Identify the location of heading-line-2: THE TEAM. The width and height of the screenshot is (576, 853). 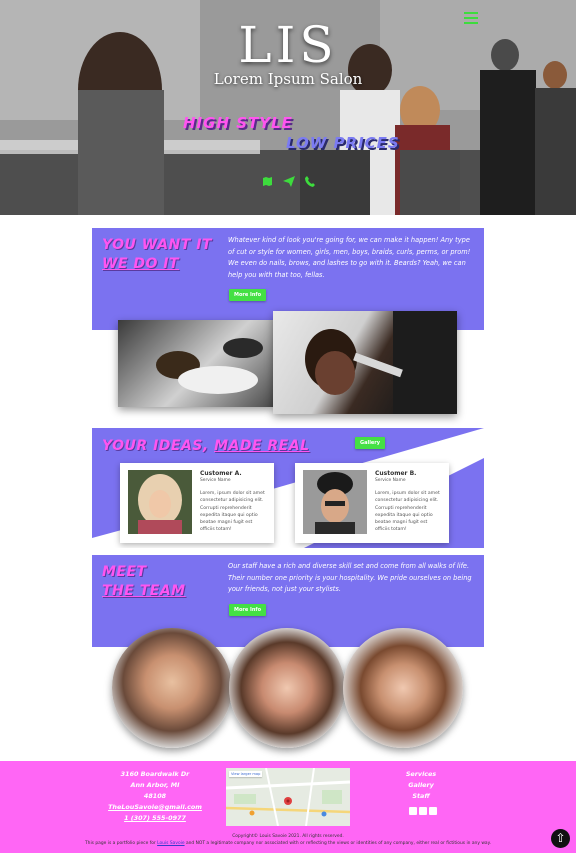
(144, 591).